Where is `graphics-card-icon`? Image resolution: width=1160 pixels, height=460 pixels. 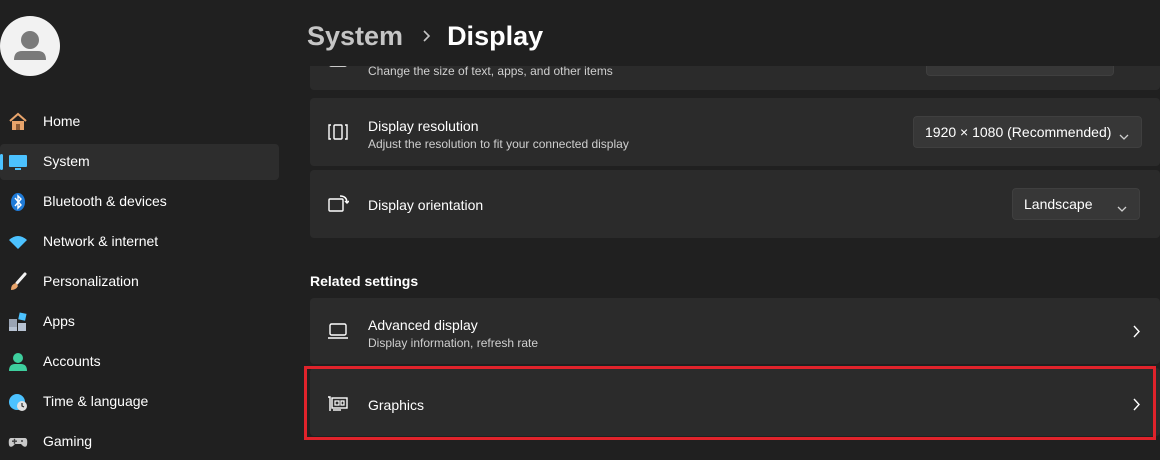 graphics-card-icon is located at coordinates (338, 404).